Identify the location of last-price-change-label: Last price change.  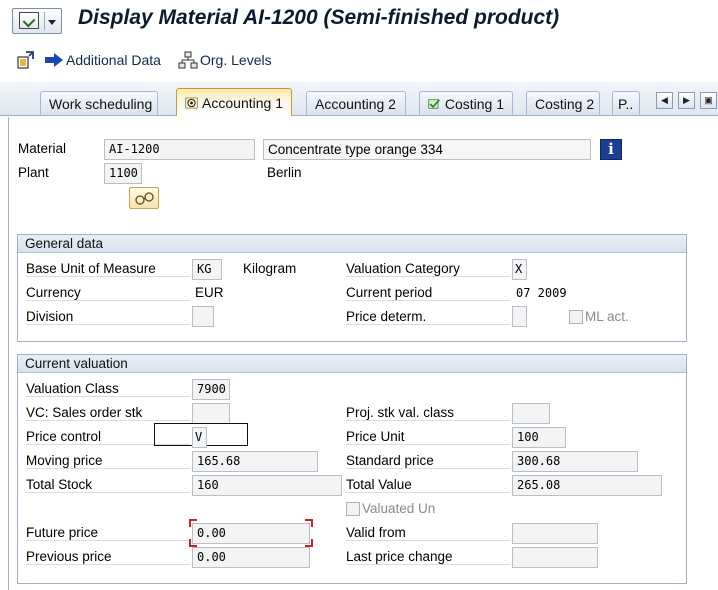
(428, 557).